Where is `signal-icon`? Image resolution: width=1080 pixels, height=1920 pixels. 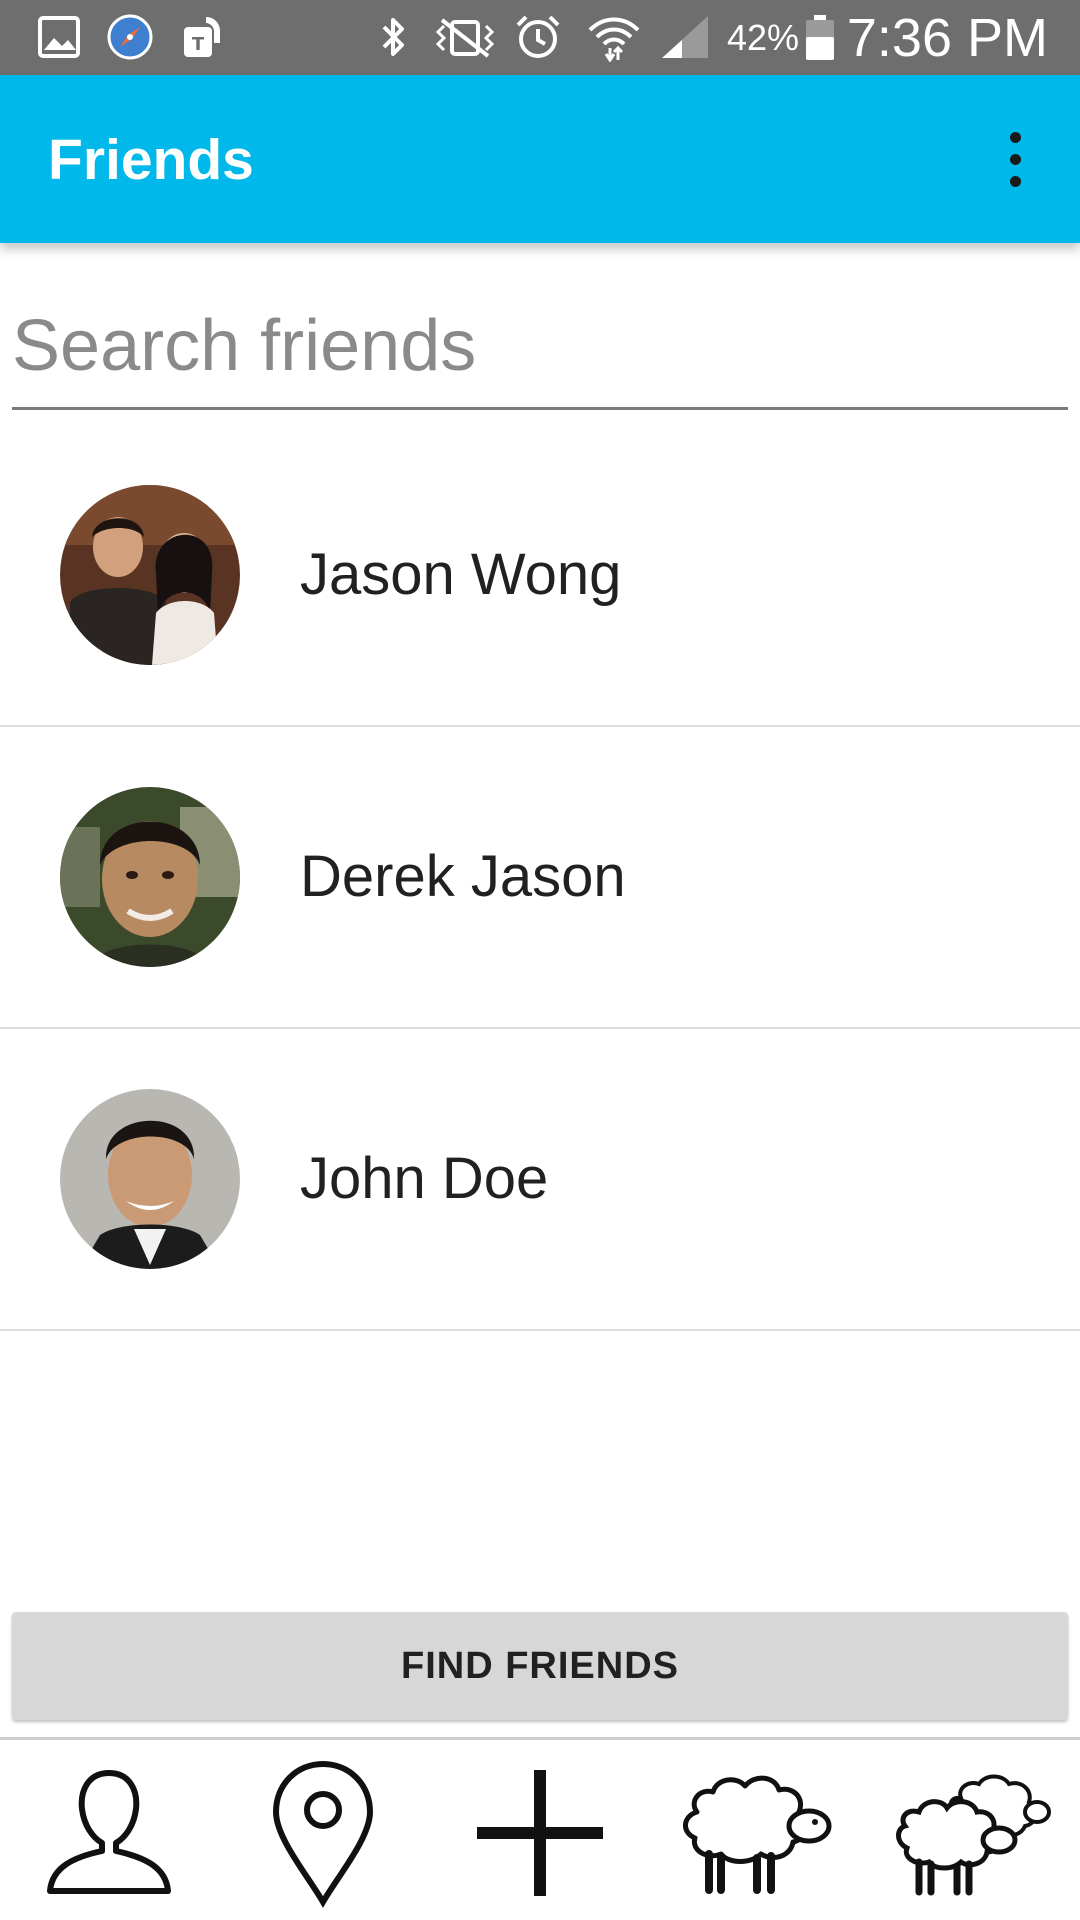 signal-icon is located at coordinates (686, 37).